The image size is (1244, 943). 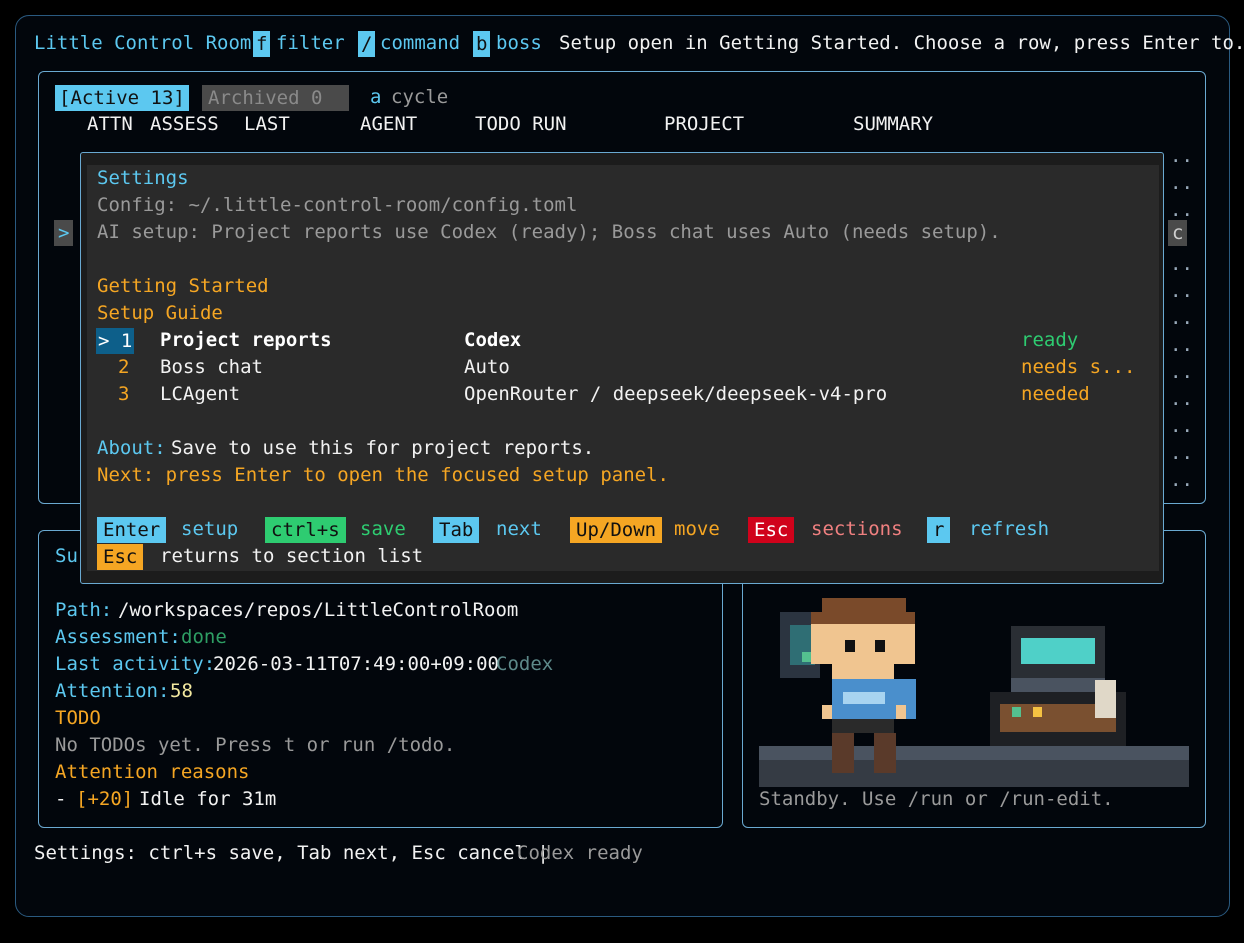 I want to click on paper-icon, so click(x=1105, y=699).